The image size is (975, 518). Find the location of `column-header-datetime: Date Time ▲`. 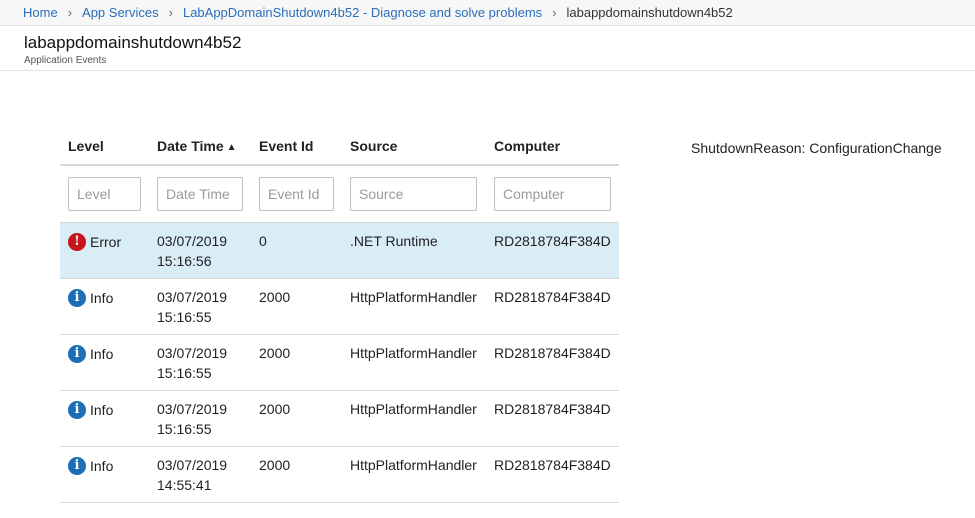

column-header-datetime: Date Time ▲ is located at coordinates (200, 147).